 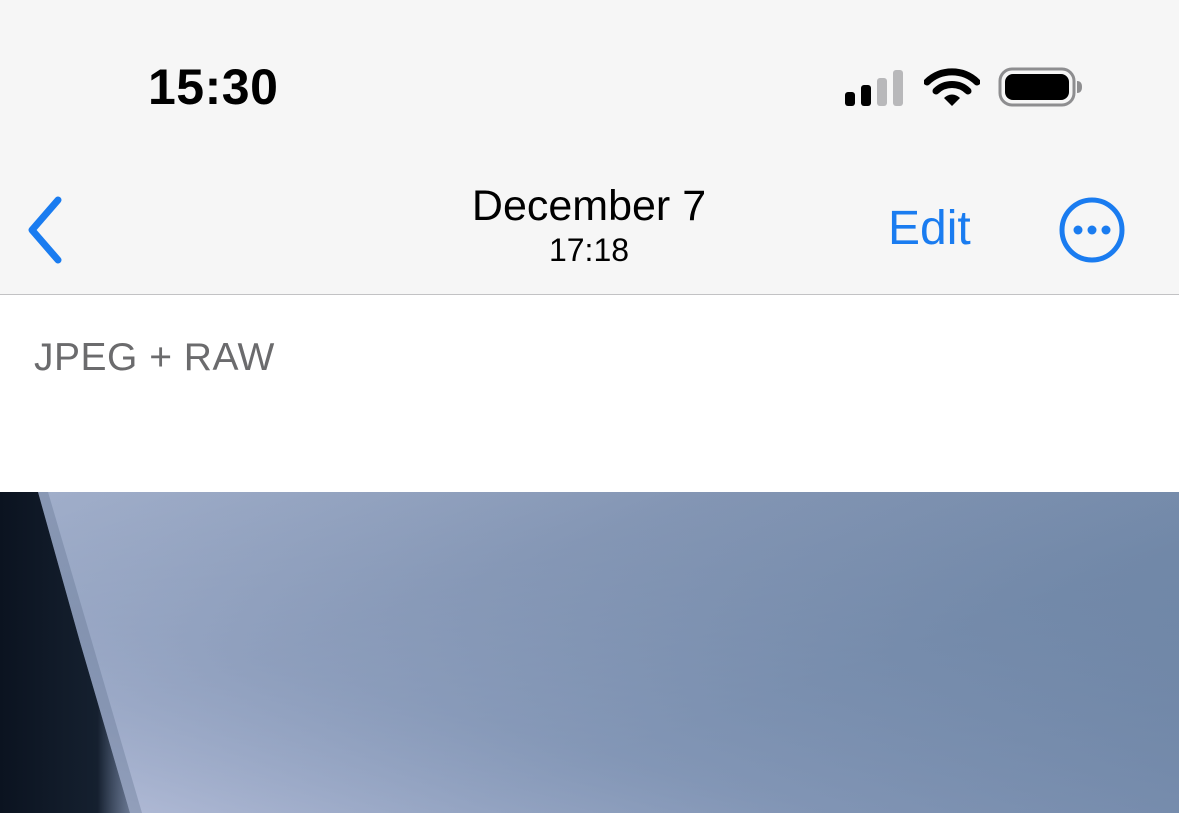 What do you see at coordinates (929, 229) in the screenshot?
I see `edit-button: Edit` at bounding box center [929, 229].